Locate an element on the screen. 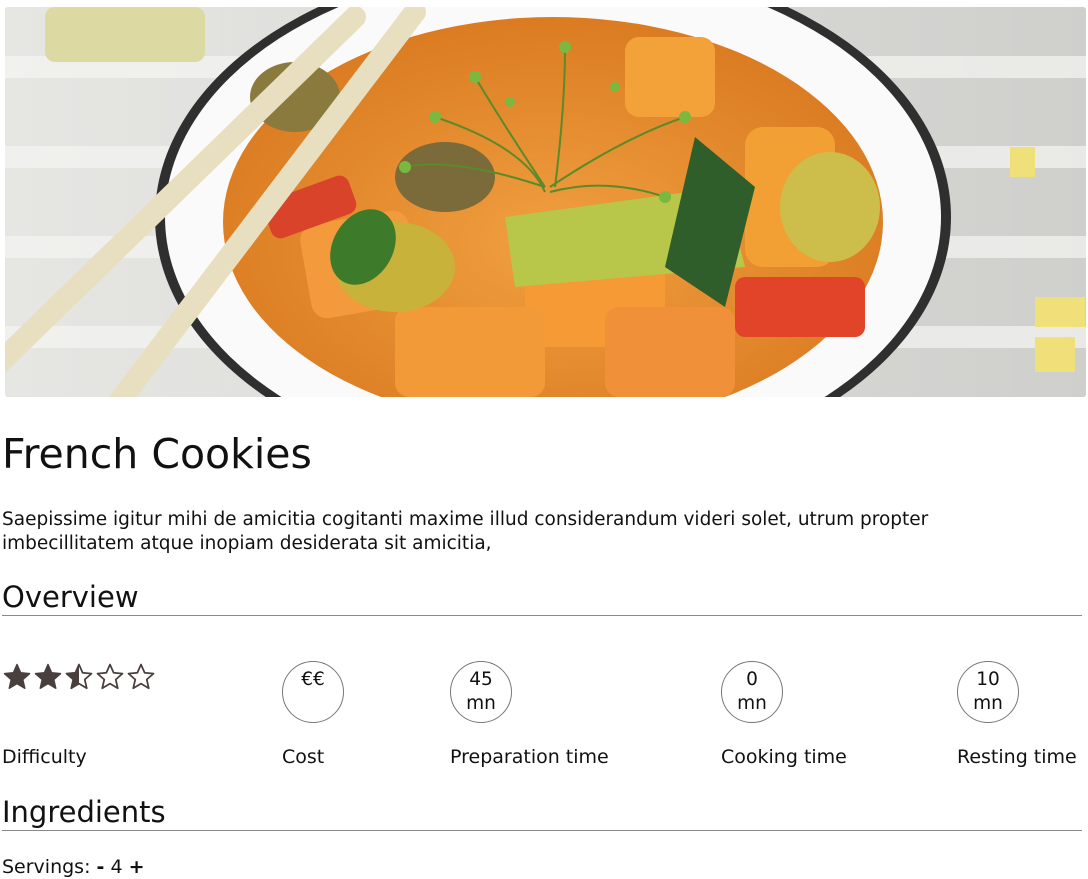  preparation-time-label: Preparation time is located at coordinates (529, 757).